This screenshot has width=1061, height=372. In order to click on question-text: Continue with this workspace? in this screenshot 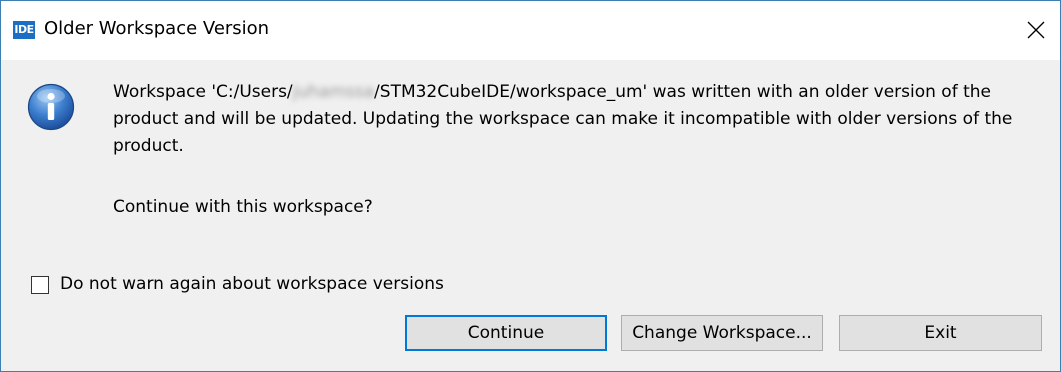, I will do `click(243, 207)`.